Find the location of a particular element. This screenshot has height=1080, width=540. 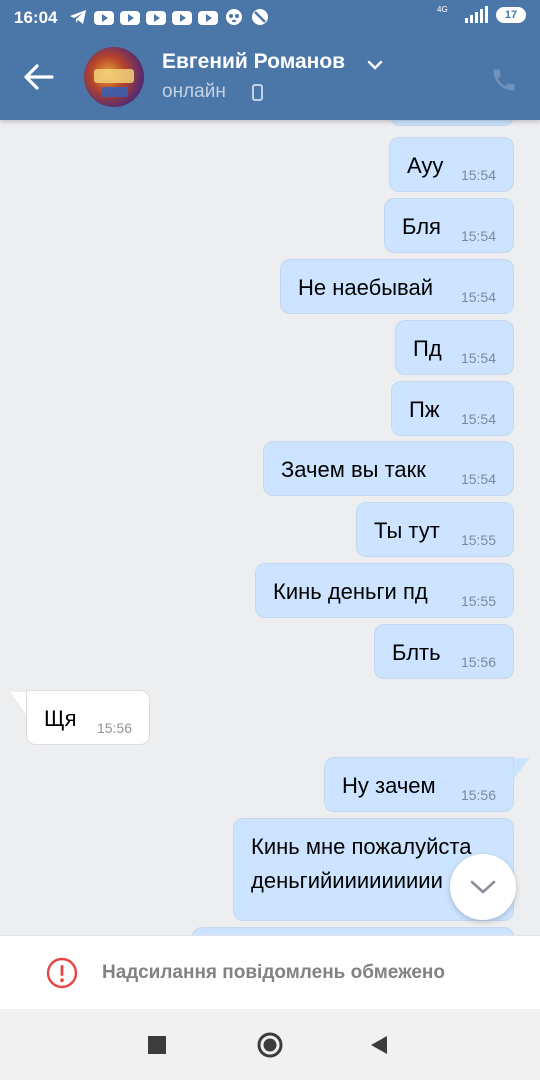

system-nav-bar is located at coordinates (270, 1044).